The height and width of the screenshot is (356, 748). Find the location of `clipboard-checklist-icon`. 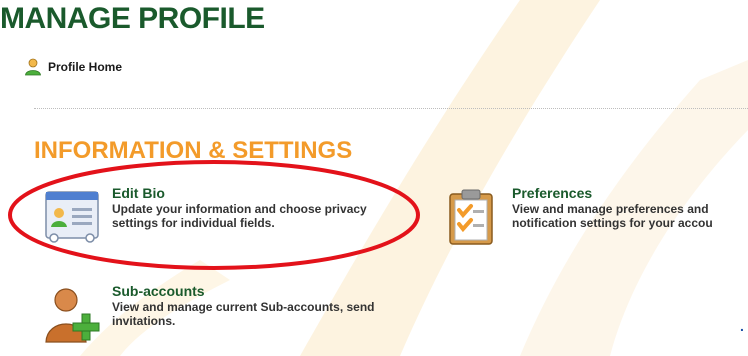

clipboard-checklist-icon is located at coordinates (471, 217).